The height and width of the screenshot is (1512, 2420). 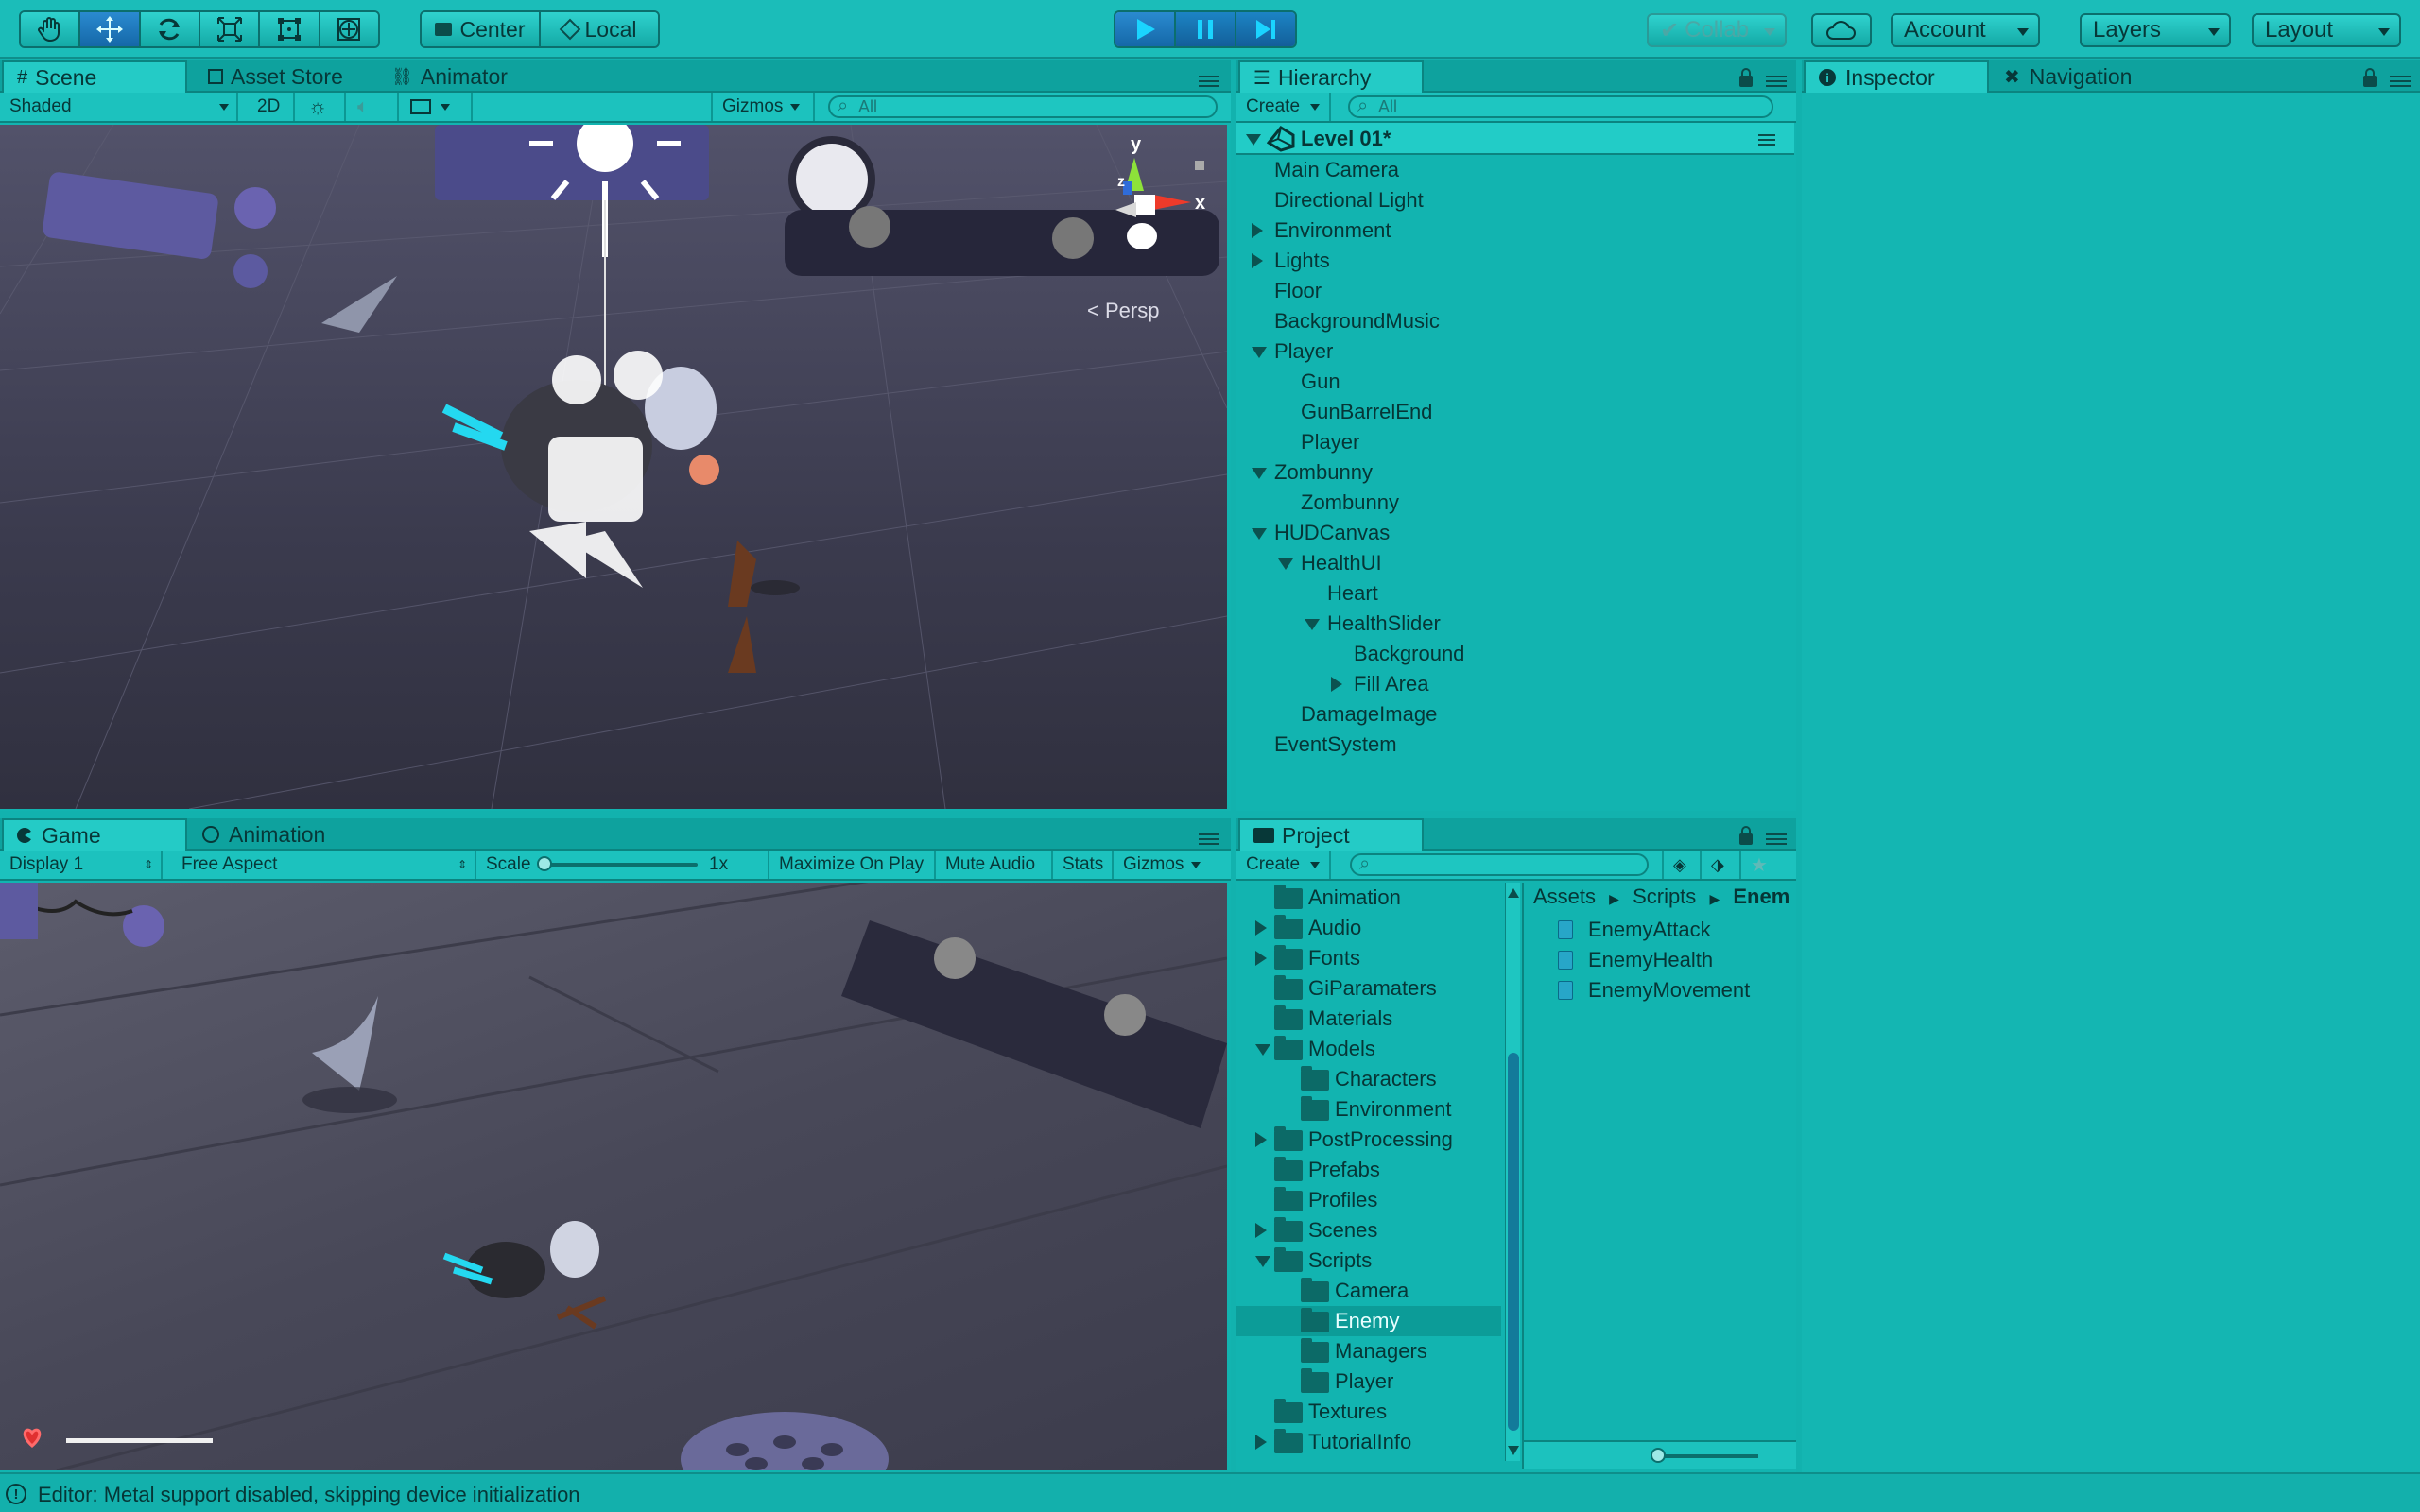 I want to click on audio-toggle: 🔈︎, so click(x=373, y=107).